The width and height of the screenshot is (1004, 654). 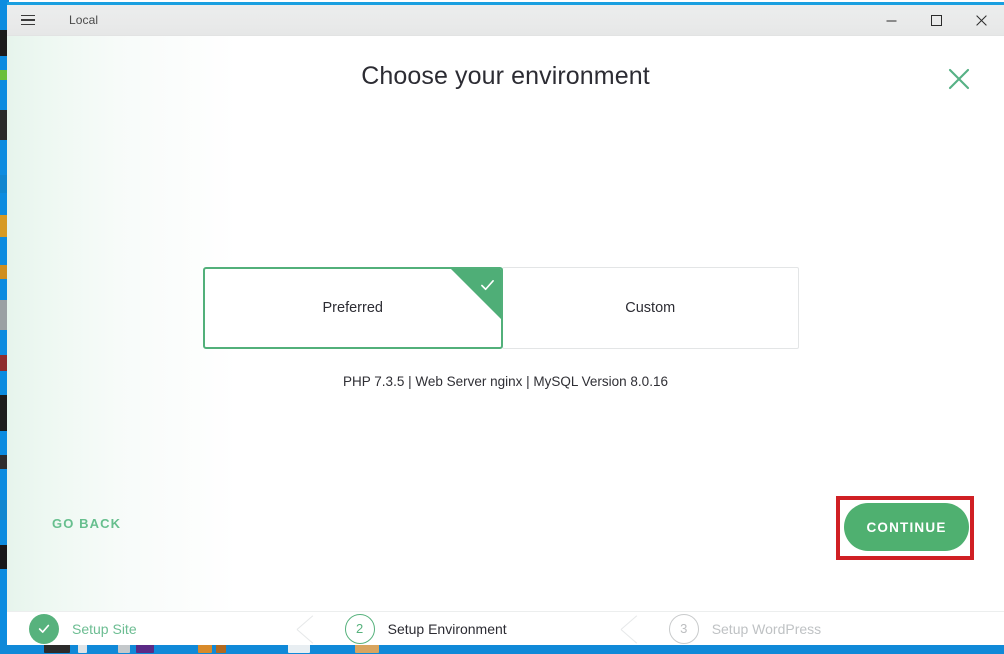 I want to click on environment-option-custom: Custom, so click(x=650, y=308).